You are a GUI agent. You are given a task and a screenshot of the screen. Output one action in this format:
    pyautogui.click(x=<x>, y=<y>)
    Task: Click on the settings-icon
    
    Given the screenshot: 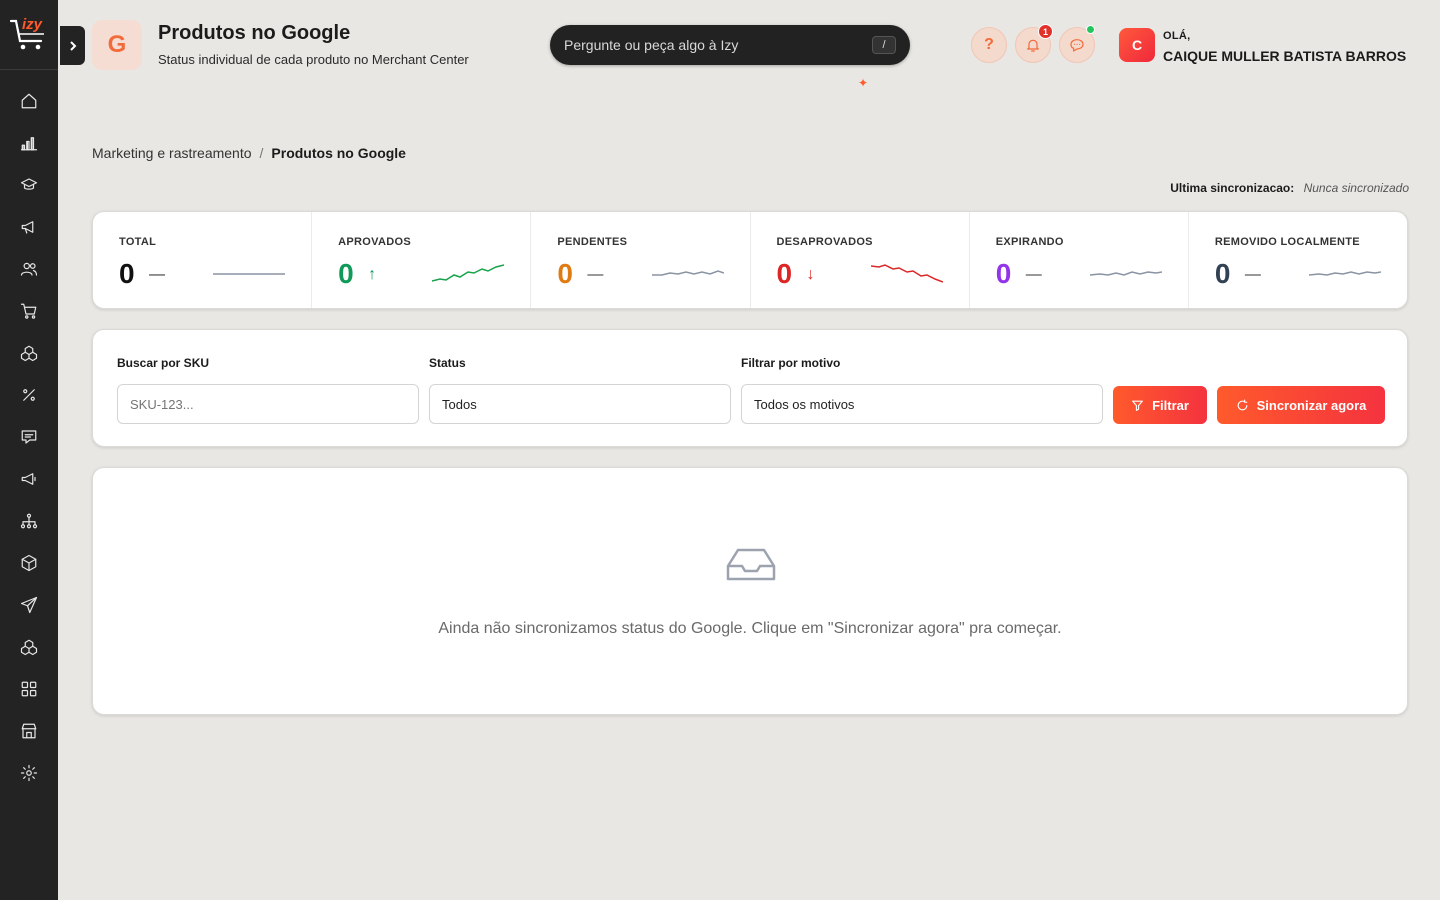 What is the action you would take?
    pyautogui.click(x=29, y=773)
    